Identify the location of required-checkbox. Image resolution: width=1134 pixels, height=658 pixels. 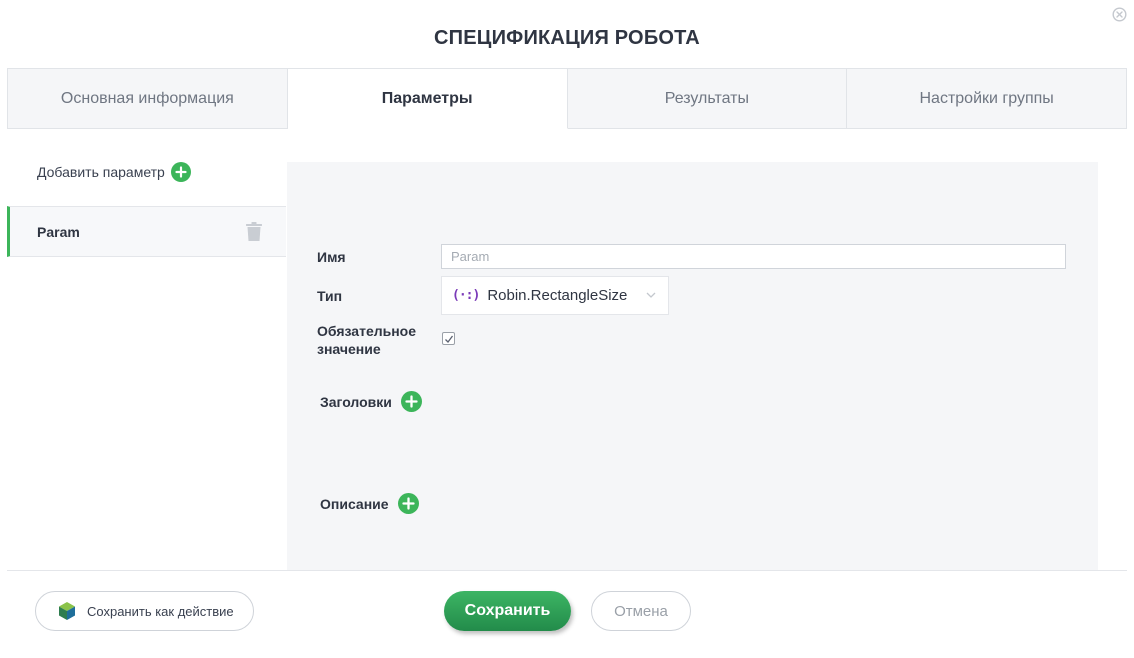
(448, 338).